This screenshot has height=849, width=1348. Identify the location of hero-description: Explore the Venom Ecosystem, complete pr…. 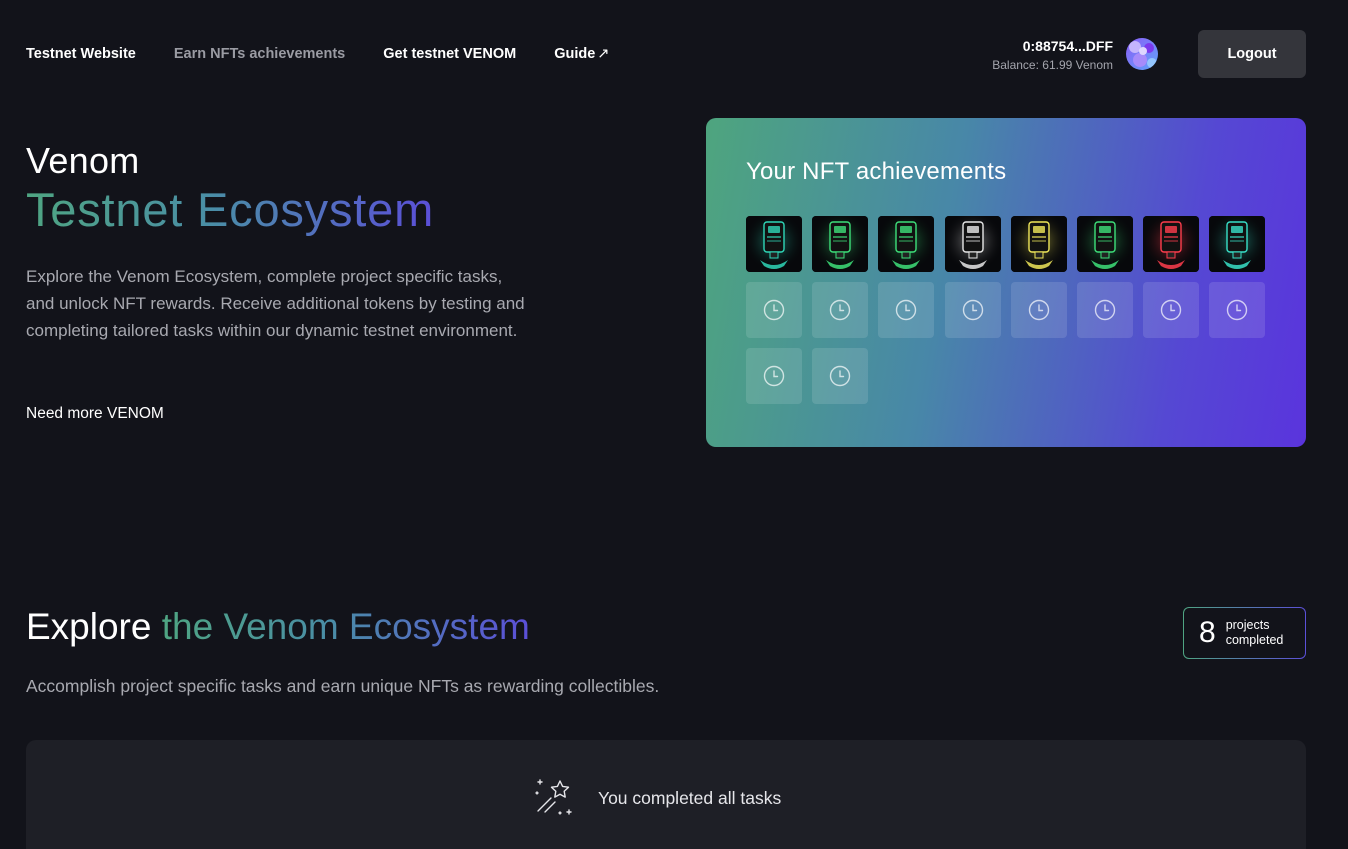
(275, 303).